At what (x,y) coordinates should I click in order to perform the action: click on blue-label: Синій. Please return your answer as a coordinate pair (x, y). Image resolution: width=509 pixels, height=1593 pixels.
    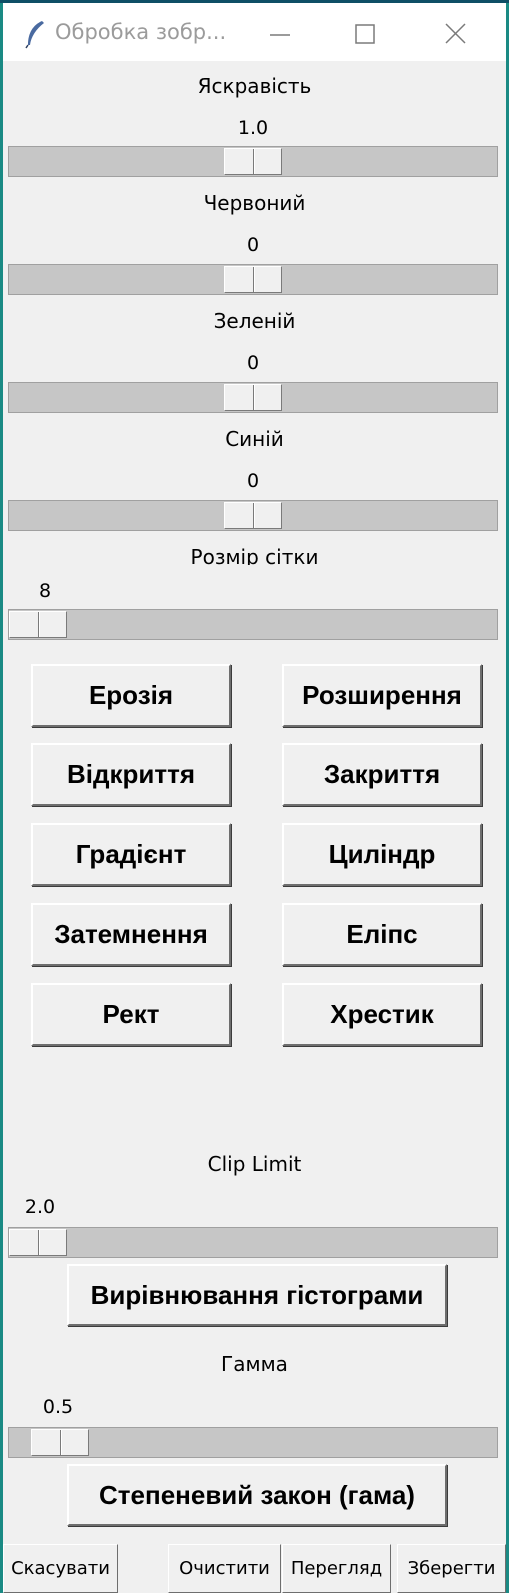
    Looking at the image, I should click on (254, 439).